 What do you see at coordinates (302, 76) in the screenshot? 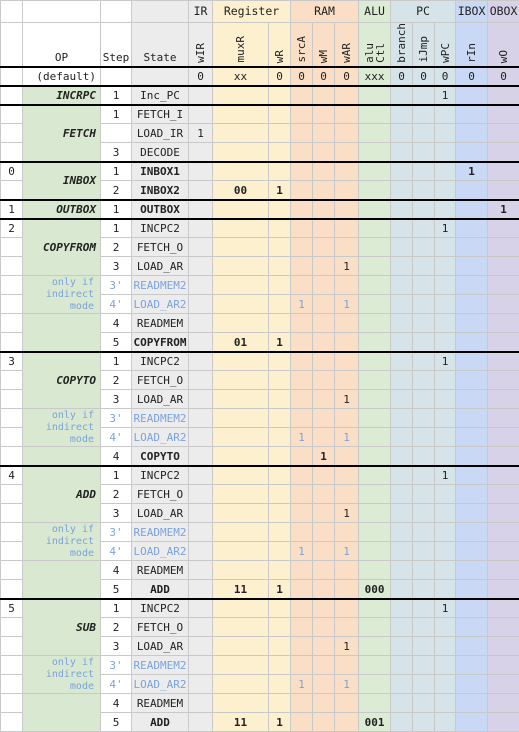
I see `default-srca-cell: 0` at bounding box center [302, 76].